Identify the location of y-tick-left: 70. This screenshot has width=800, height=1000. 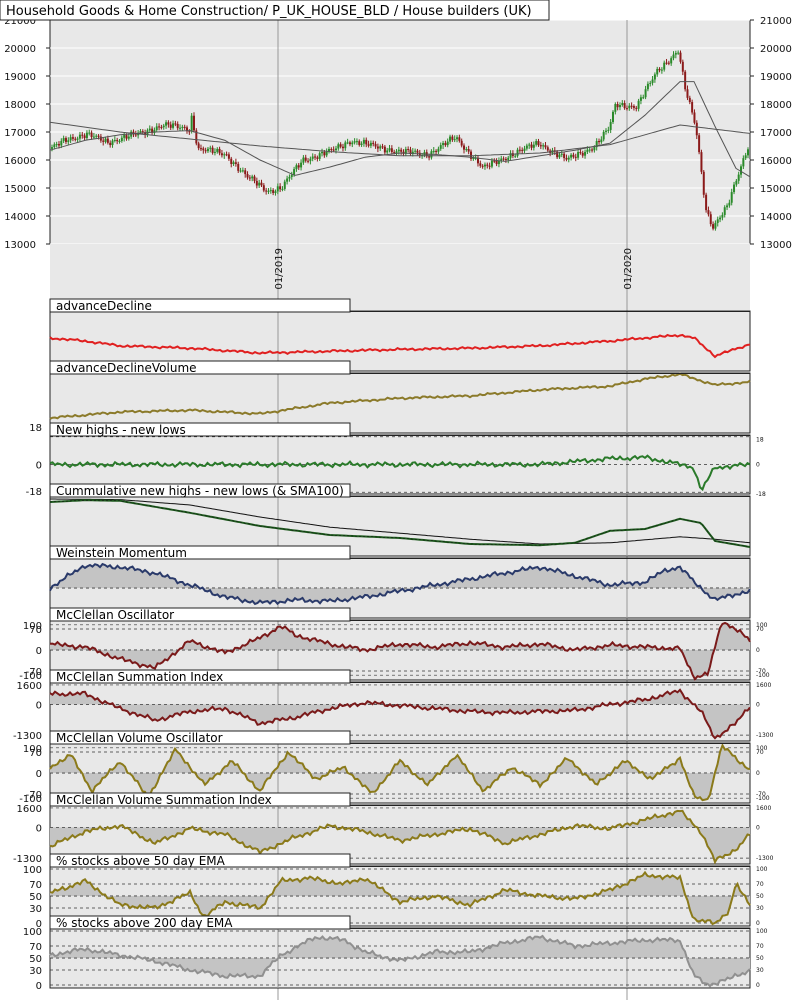
(35, 630).